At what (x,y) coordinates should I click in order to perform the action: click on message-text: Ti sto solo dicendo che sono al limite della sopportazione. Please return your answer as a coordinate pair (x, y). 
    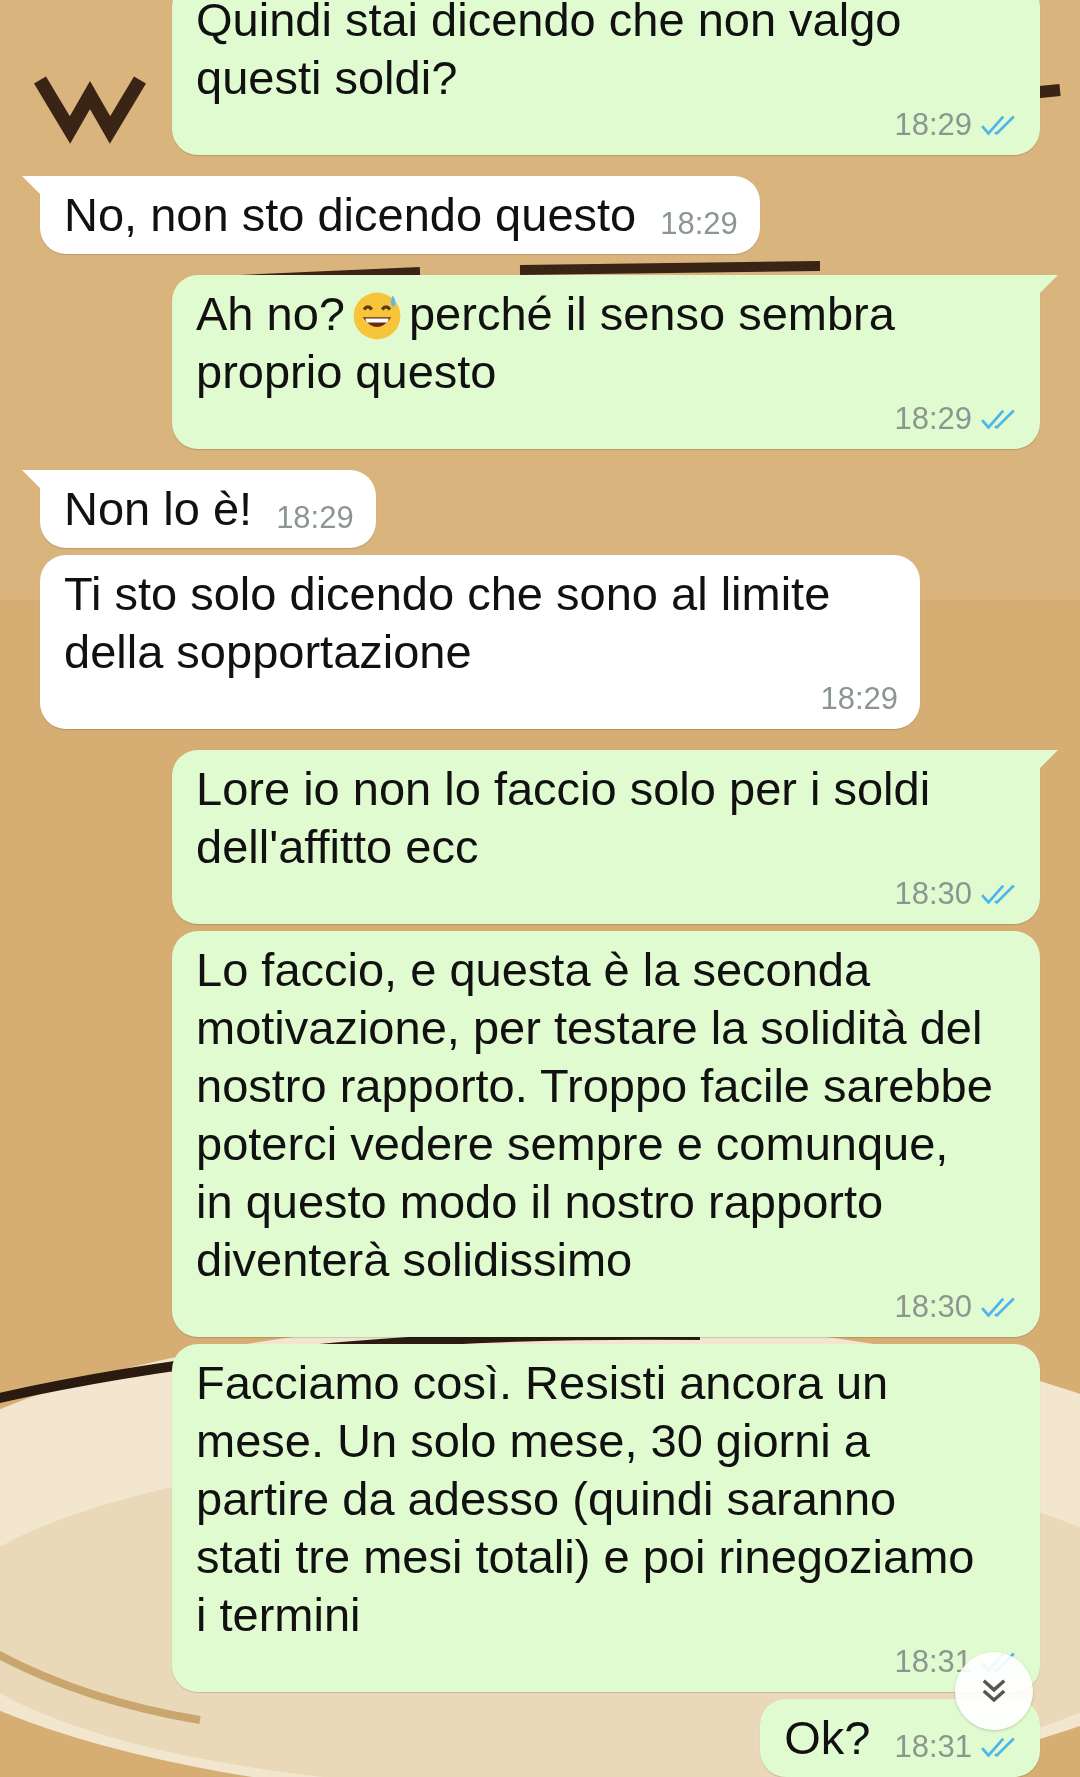
    Looking at the image, I should click on (448, 623).